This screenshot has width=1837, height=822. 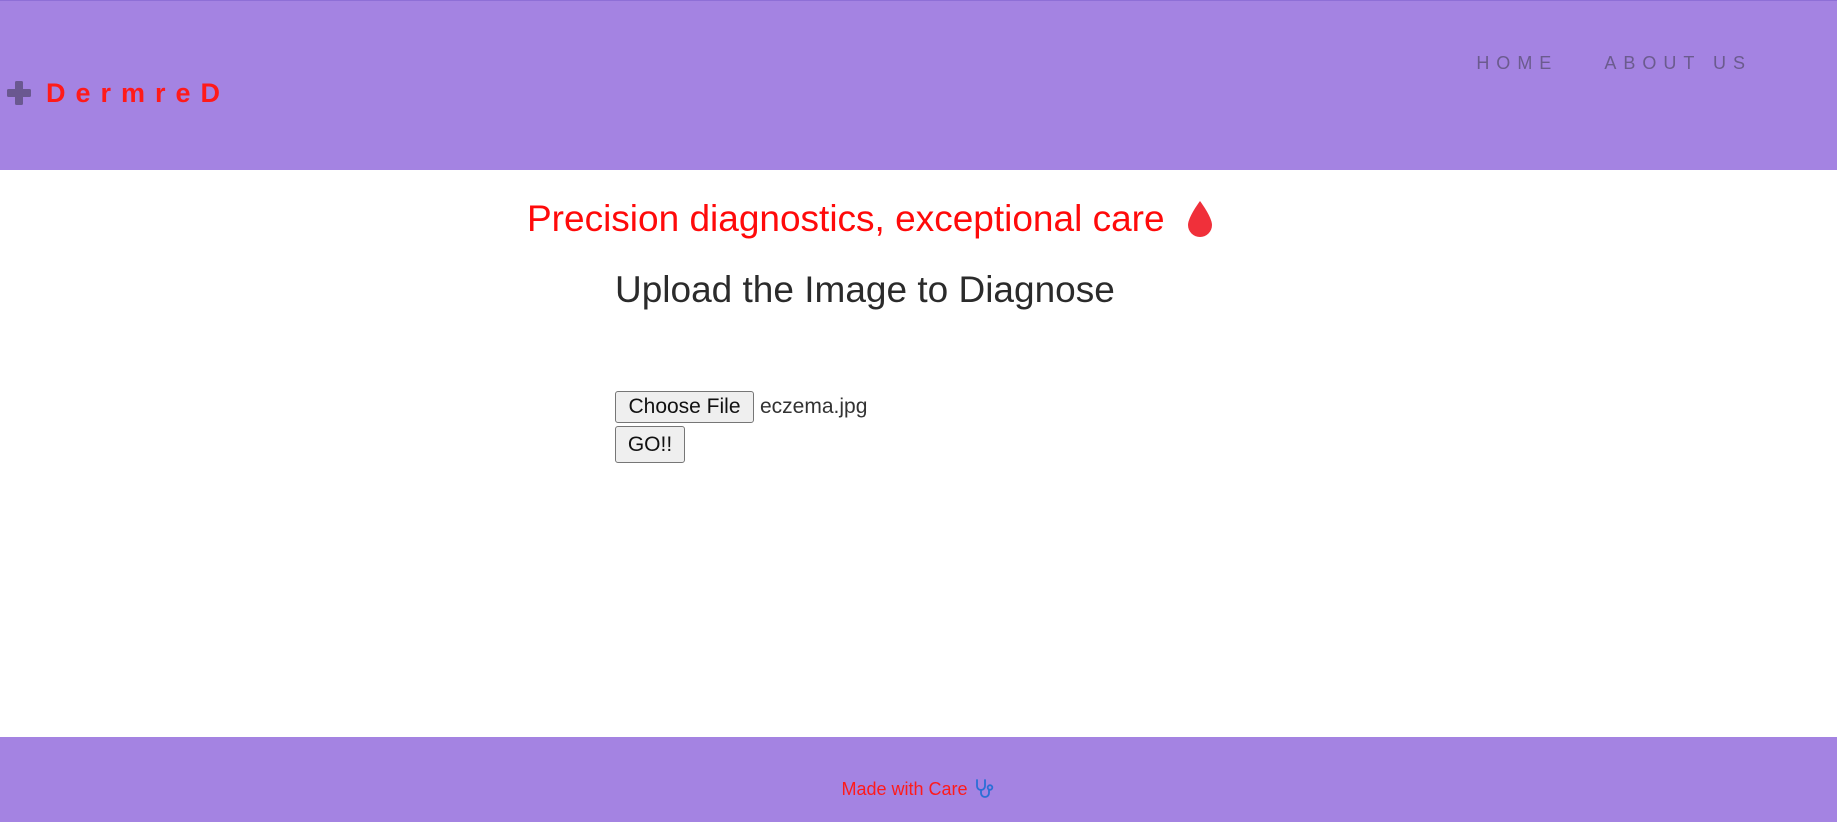 What do you see at coordinates (684, 407) in the screenshot?
I see `choose-file-button: Choose File` at bounding box center [684, 407].